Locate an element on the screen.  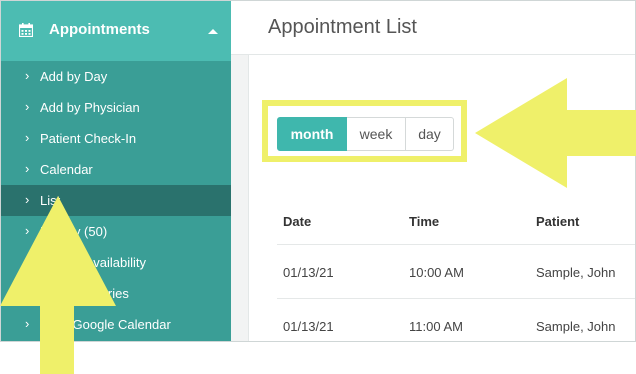
annotation-highlight-box is located at coordinates (364, 131).